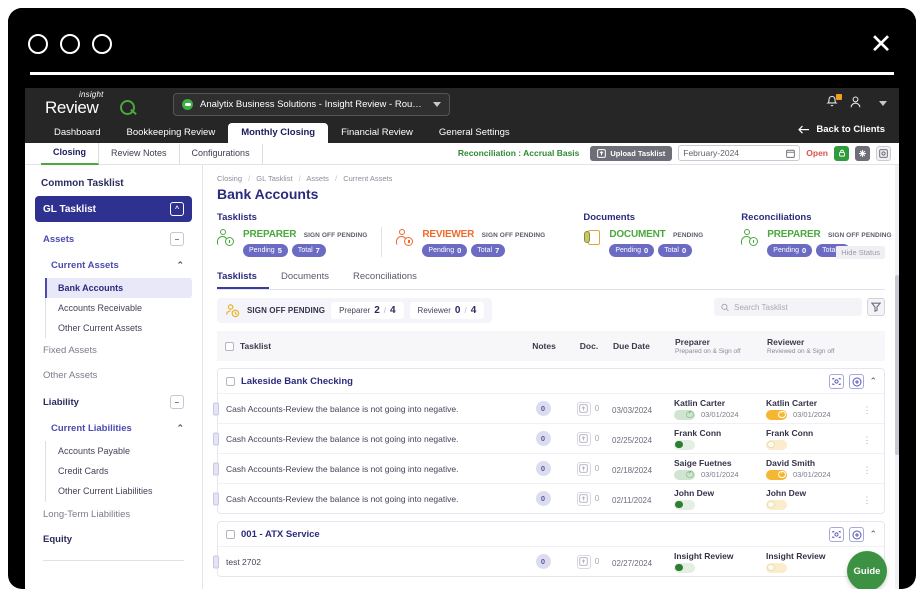 This screenshot has width=924, height=597. Describe the element at coordinates (177, 239) in the screenshot. I see `minus-icon: –` at that location.